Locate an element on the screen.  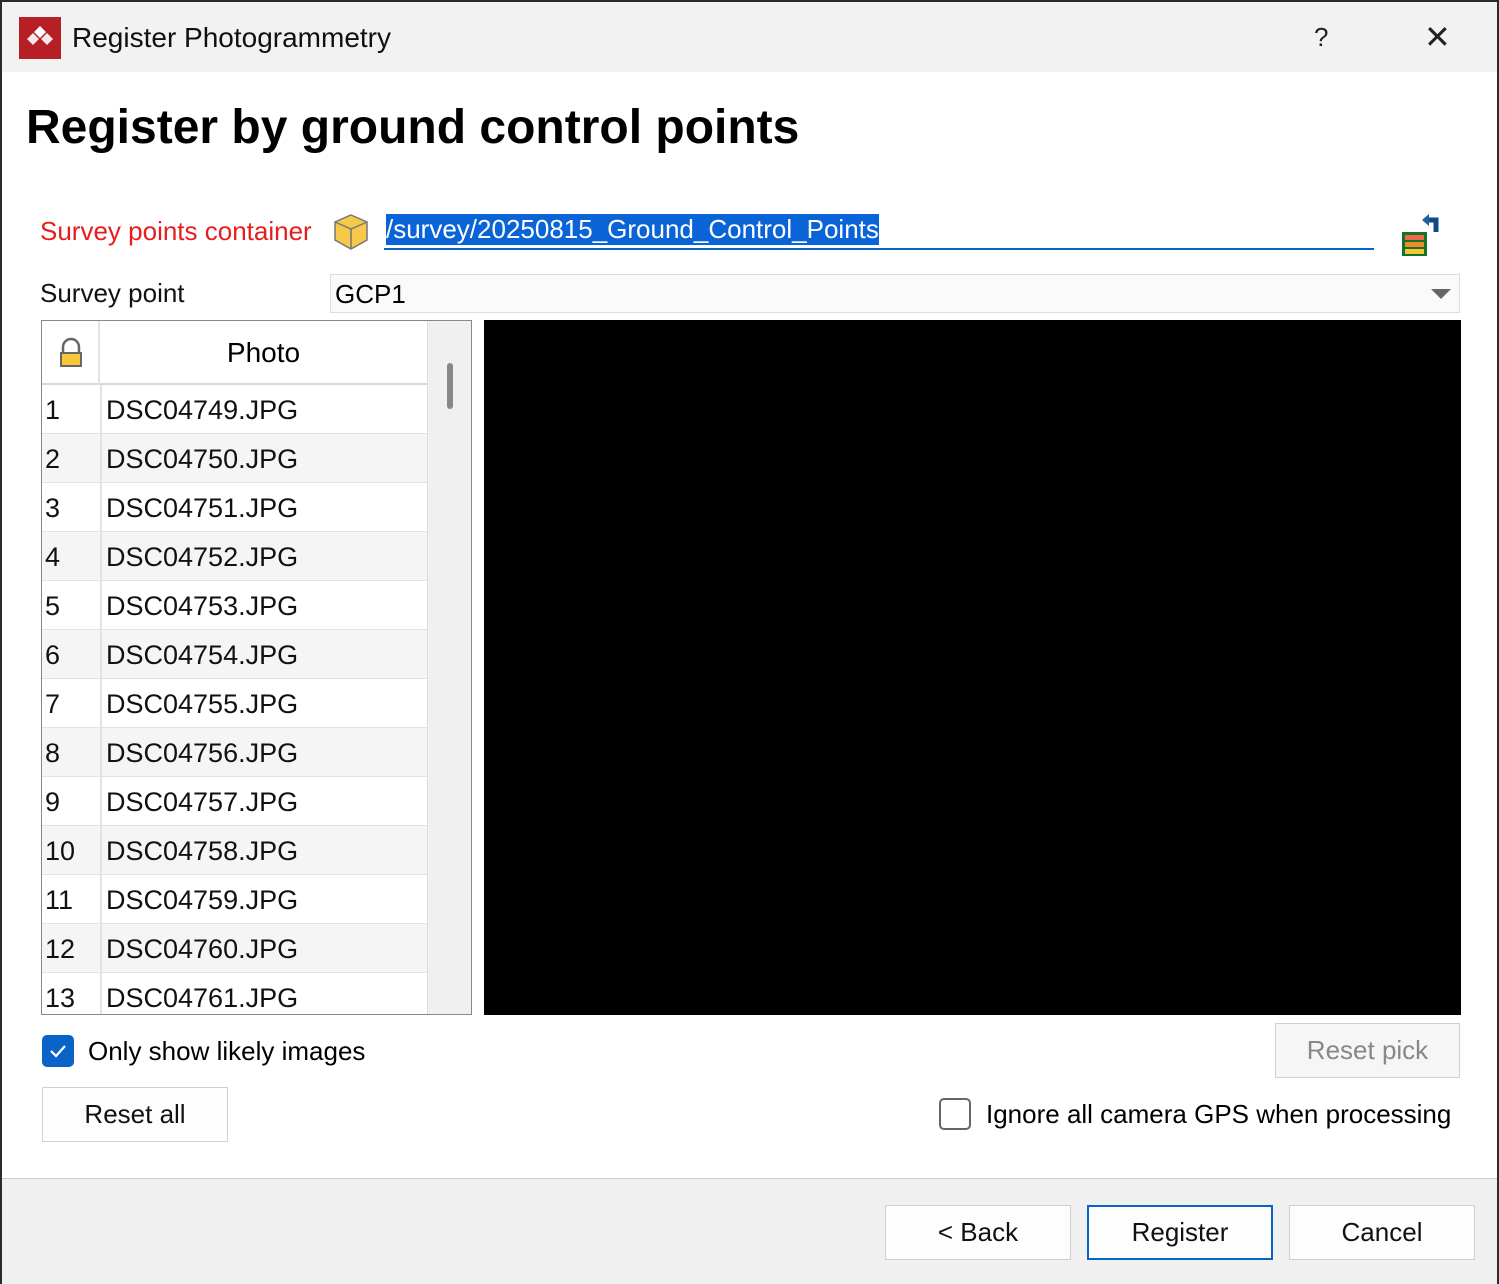
window-title: Register Photogrammetry is located at coordinates (232, 37).